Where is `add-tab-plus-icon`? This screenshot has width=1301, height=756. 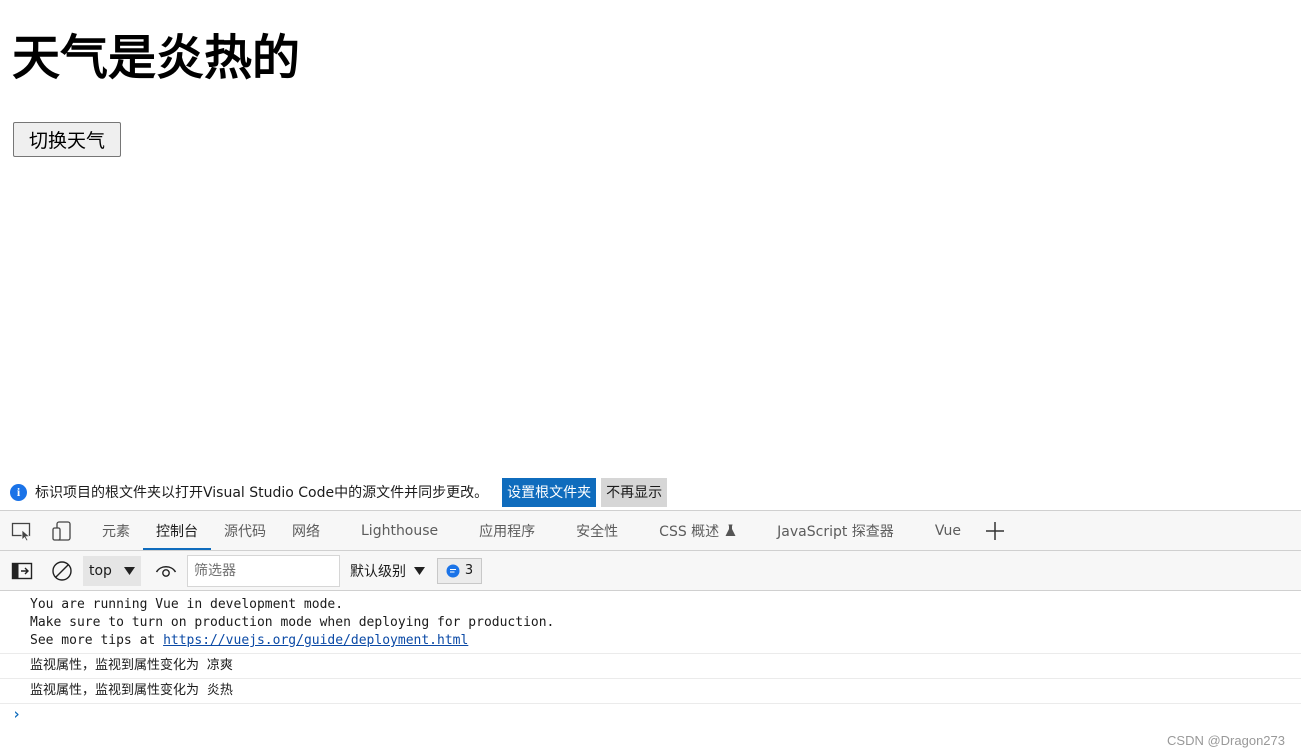
add-tab-plus-icon is located at coordinates (995, 531).